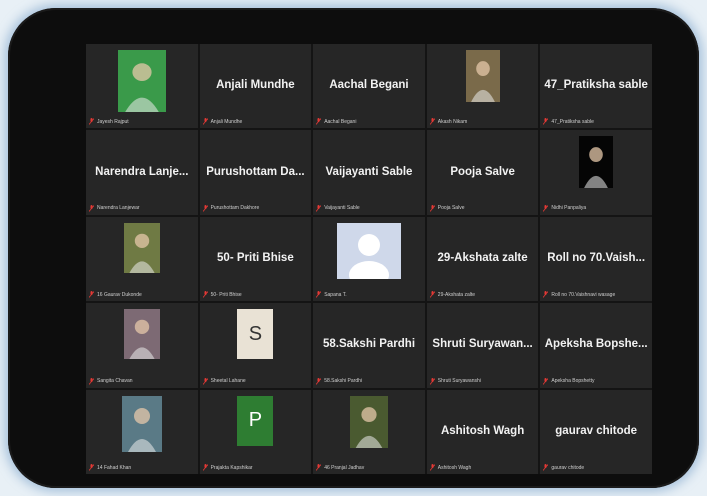 The image size is (707, 496). I want to click on participant-name-label: Sheetal Lahane, so click(255, 381).